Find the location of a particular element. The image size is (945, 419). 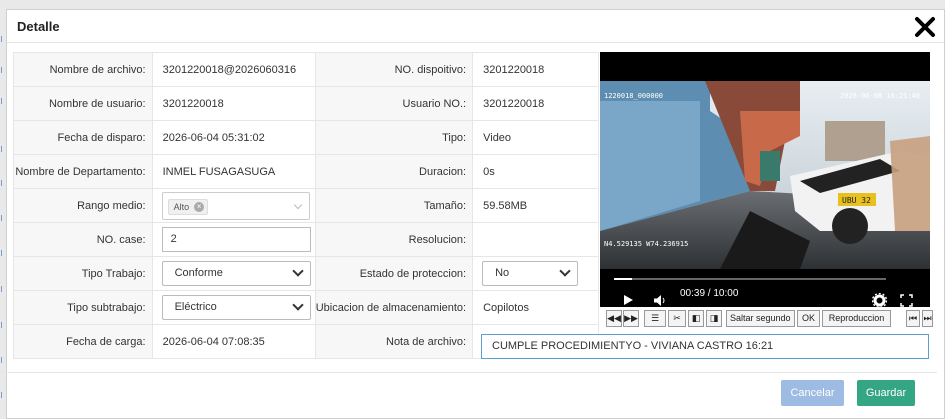

previous-icon: ⏮ is located at coordinates (913, 318).